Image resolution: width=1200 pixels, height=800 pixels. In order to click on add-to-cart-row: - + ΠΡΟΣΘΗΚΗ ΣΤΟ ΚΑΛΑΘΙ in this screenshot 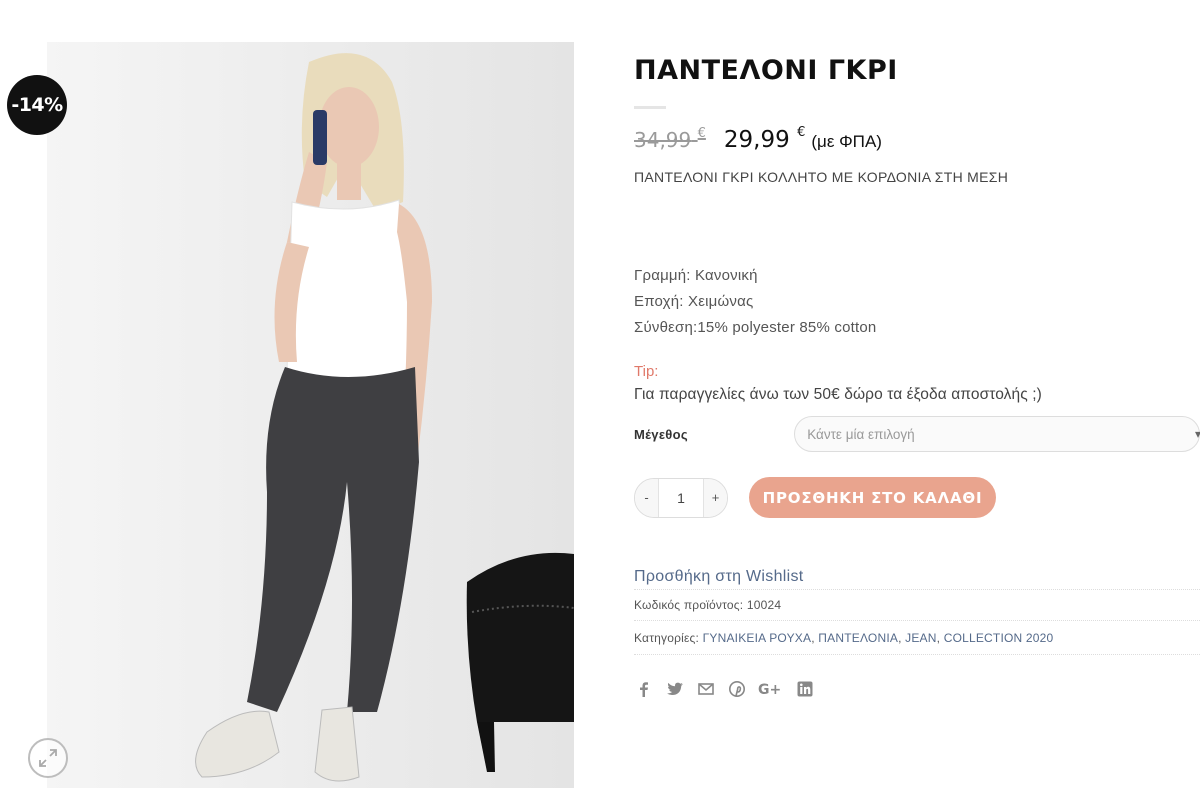, I will do `click(917, 497)`.